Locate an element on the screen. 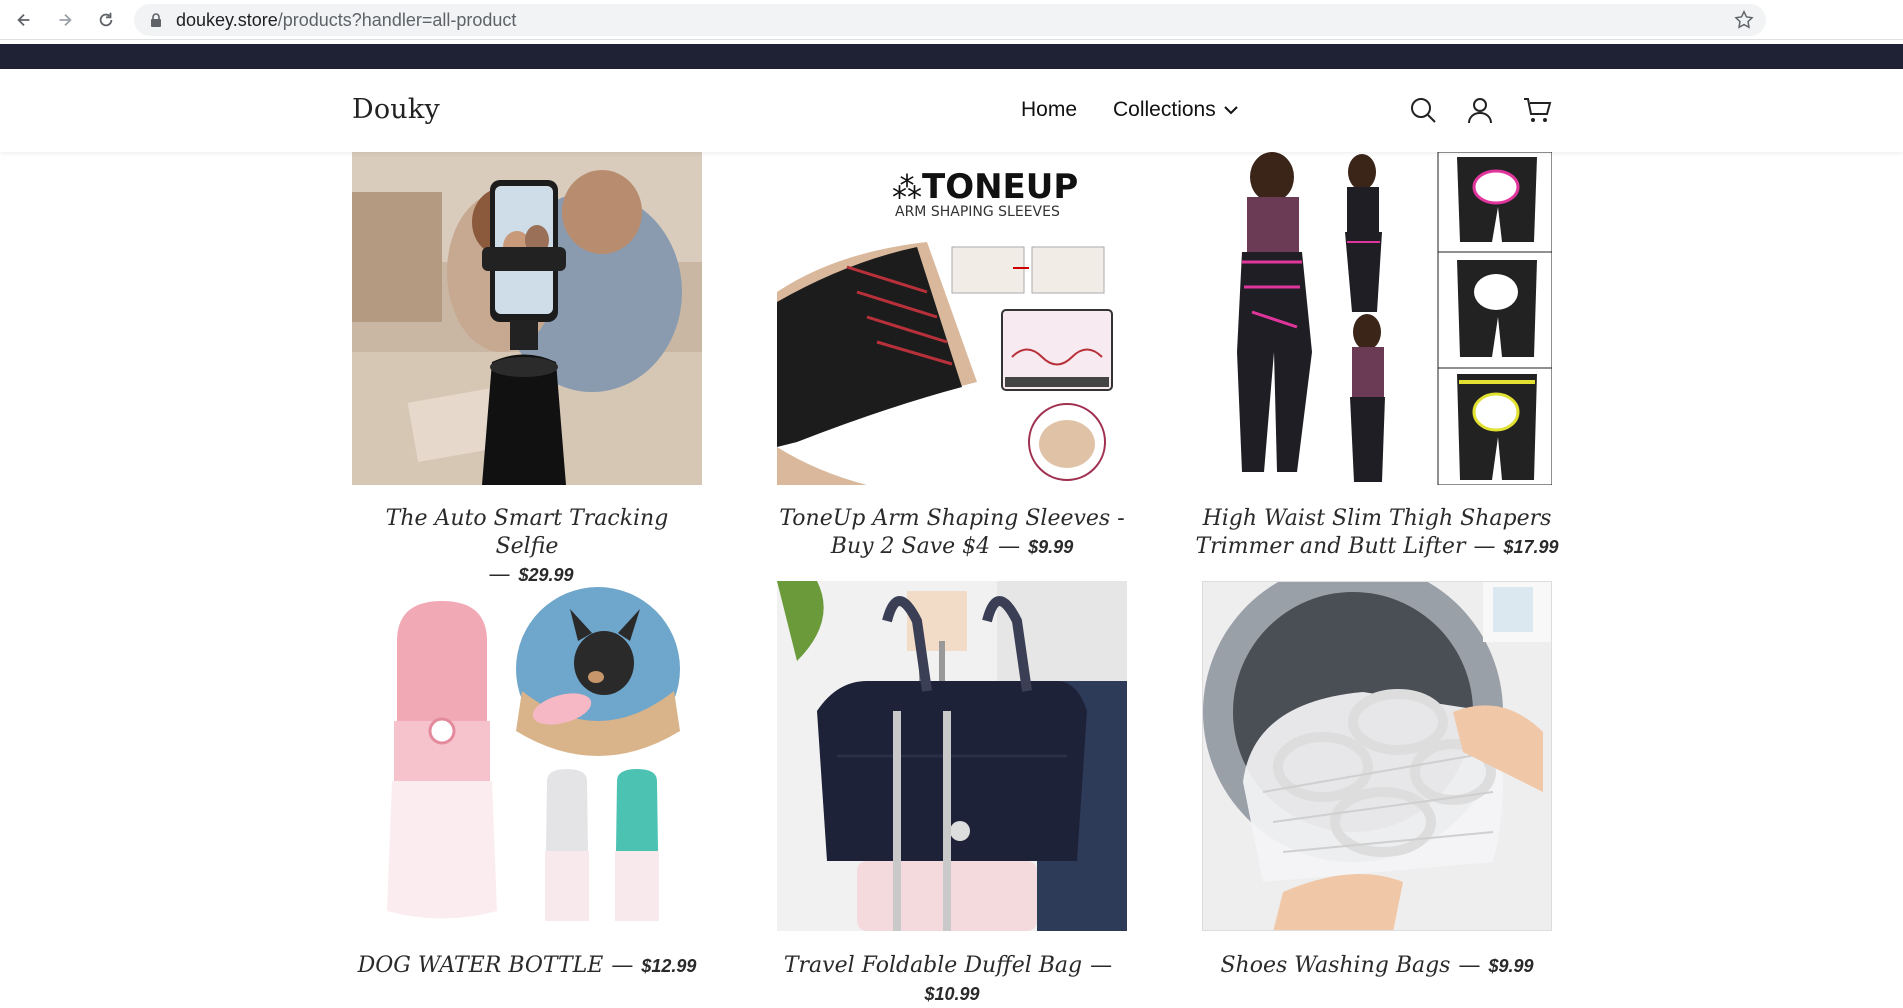 The width and height of the screenshot is (1903, 1008). product-title: Shoes Washing Bags is located at coordinates (1335, 965).